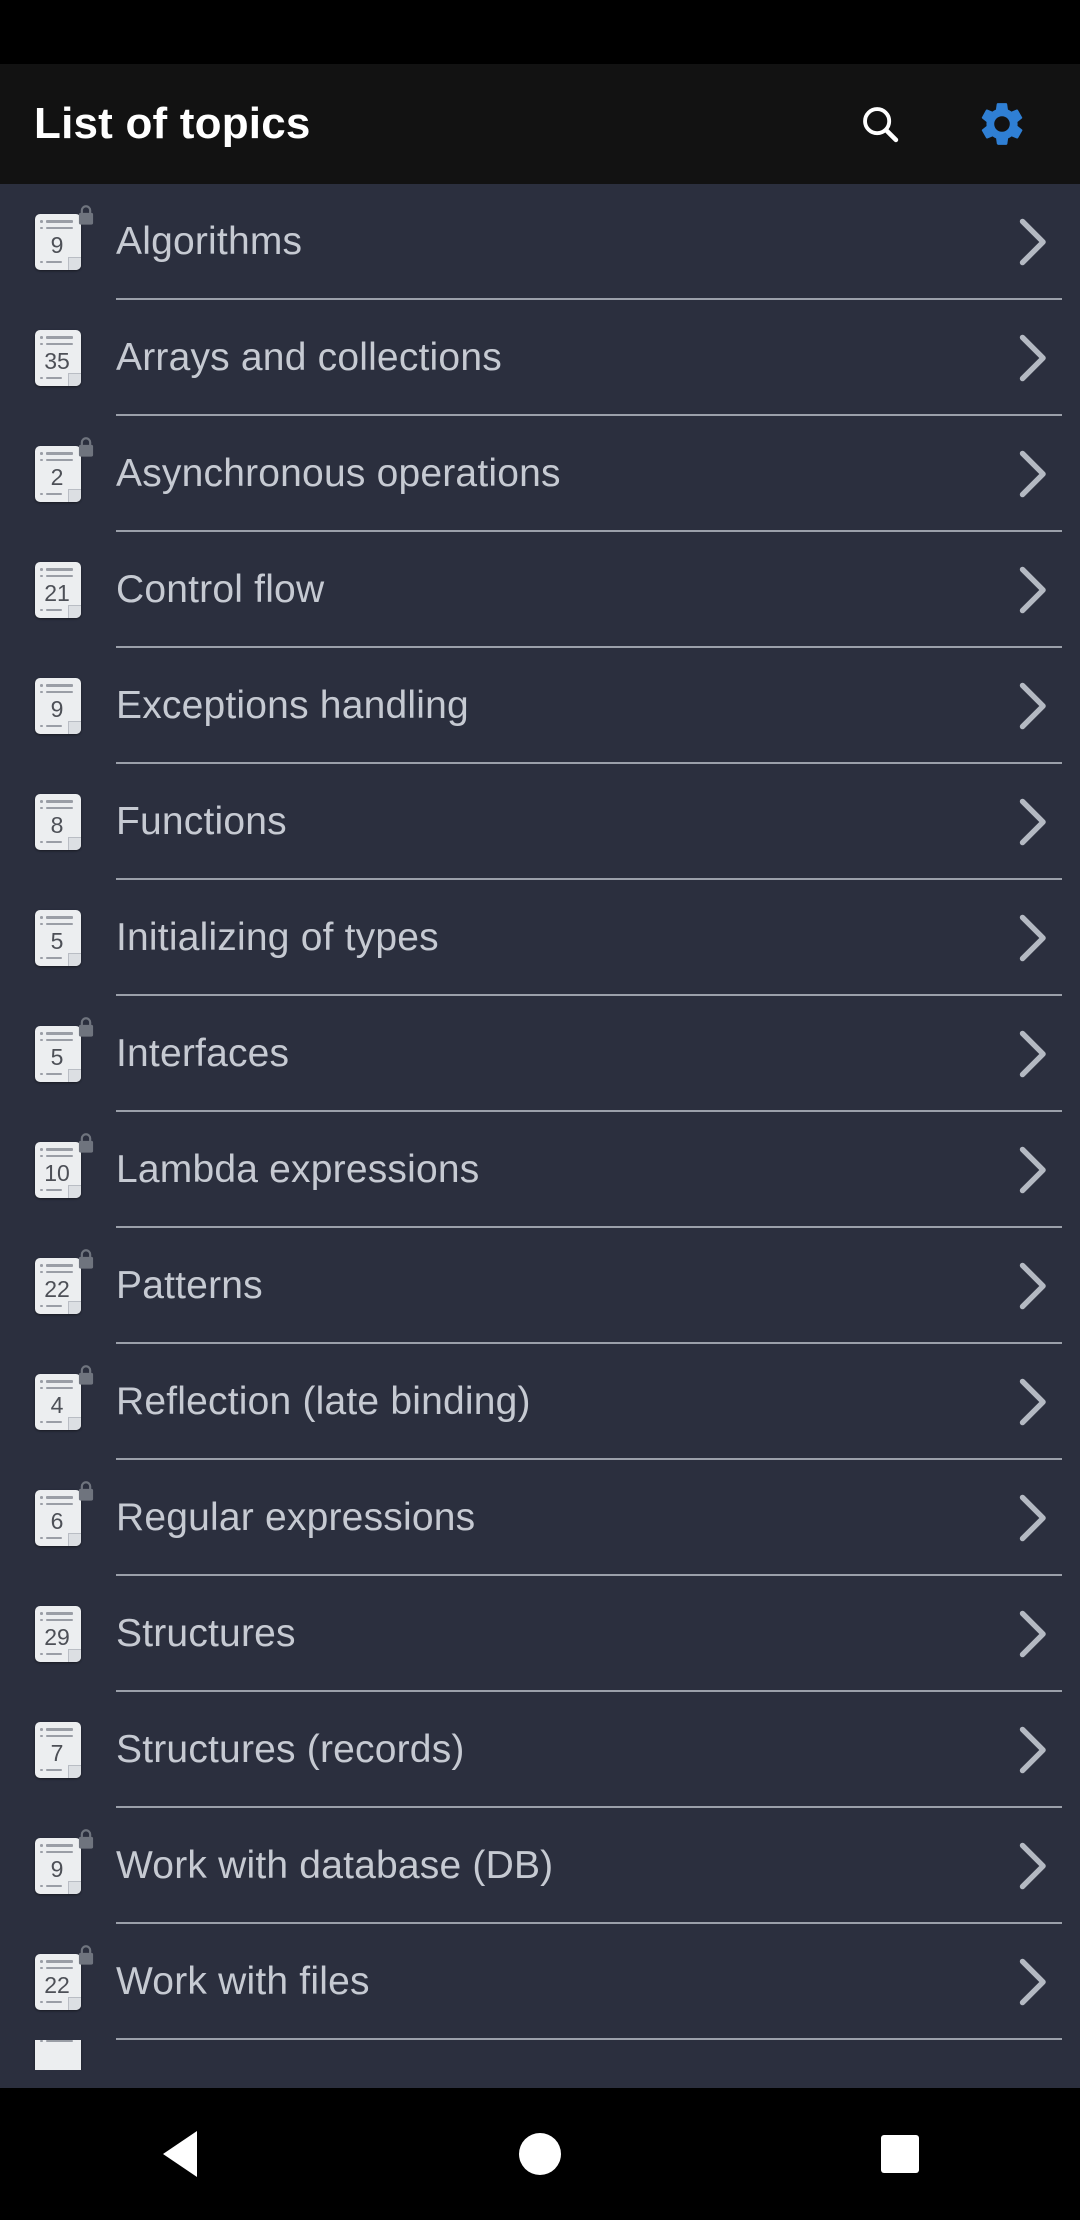  I want to click on settings-button, so click(1002, 124).